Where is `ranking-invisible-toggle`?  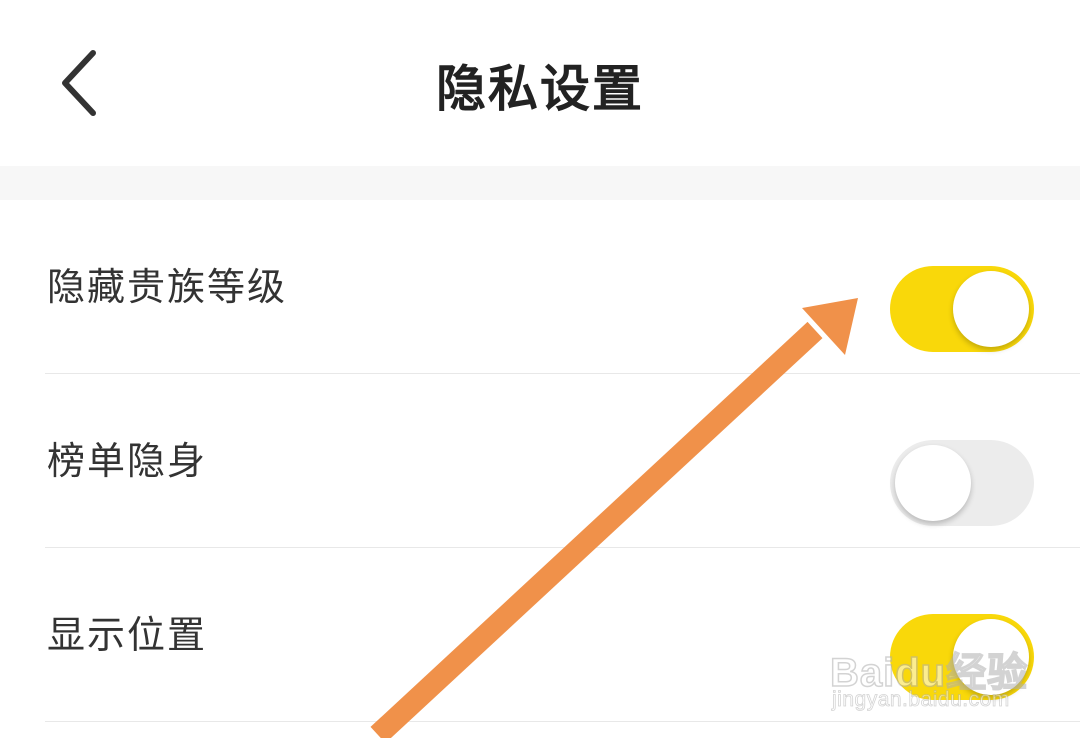 ranking-invisible-toggle is located at coordinates (962, 483).